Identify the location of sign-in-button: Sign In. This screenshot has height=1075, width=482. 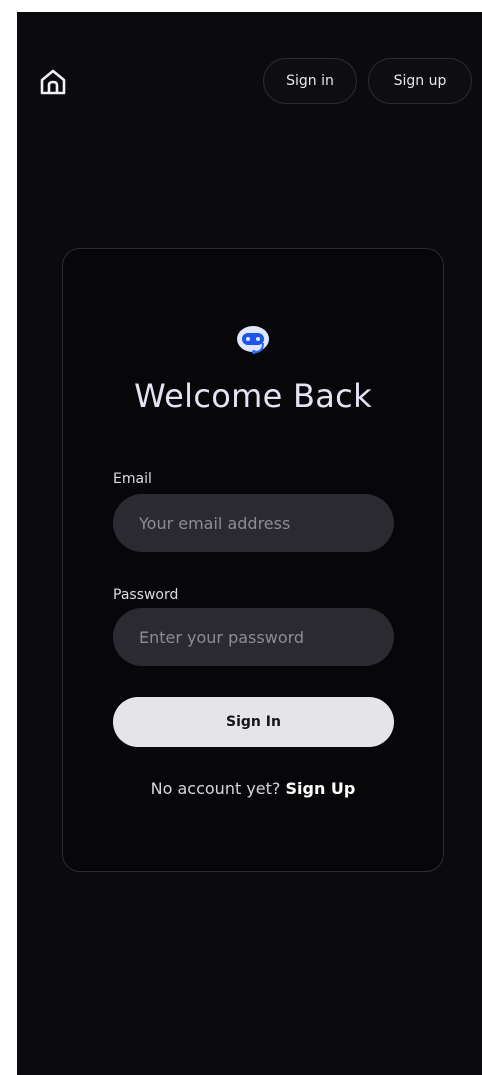
(253, 722).